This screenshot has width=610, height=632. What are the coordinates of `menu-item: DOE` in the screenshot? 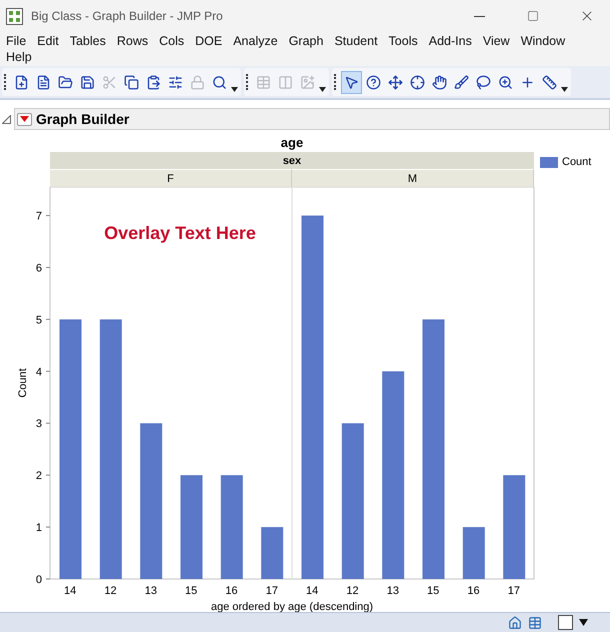 It's located at (212, 41).